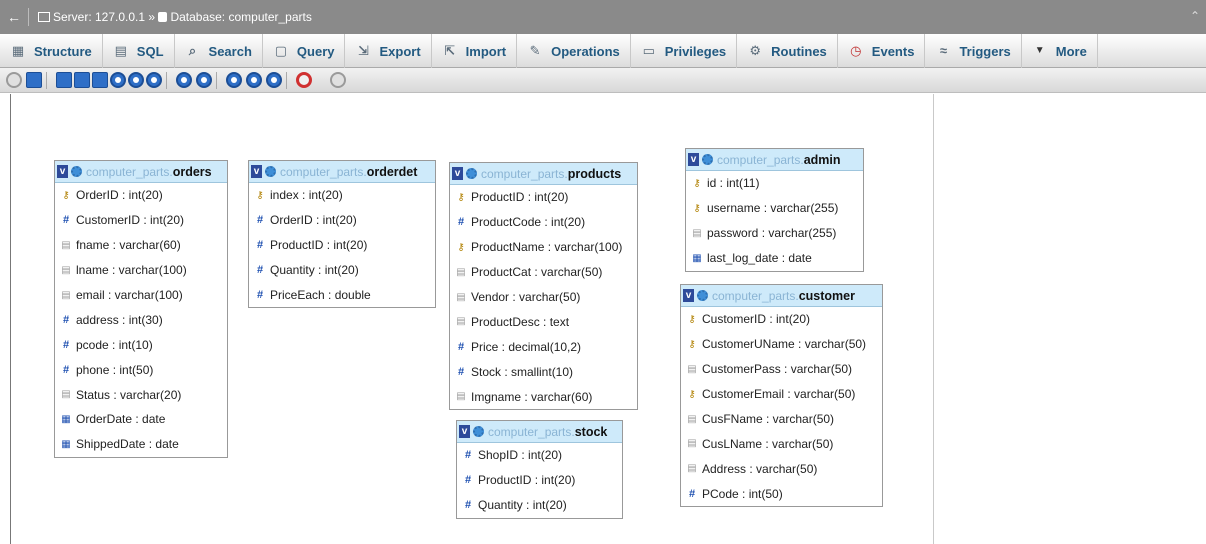 Image resolution: width=1206 pixels, height=544 pixels. Describe the element at coordinates (154, 80) in the screenshot. I see `snap-grid-icon` at that location.